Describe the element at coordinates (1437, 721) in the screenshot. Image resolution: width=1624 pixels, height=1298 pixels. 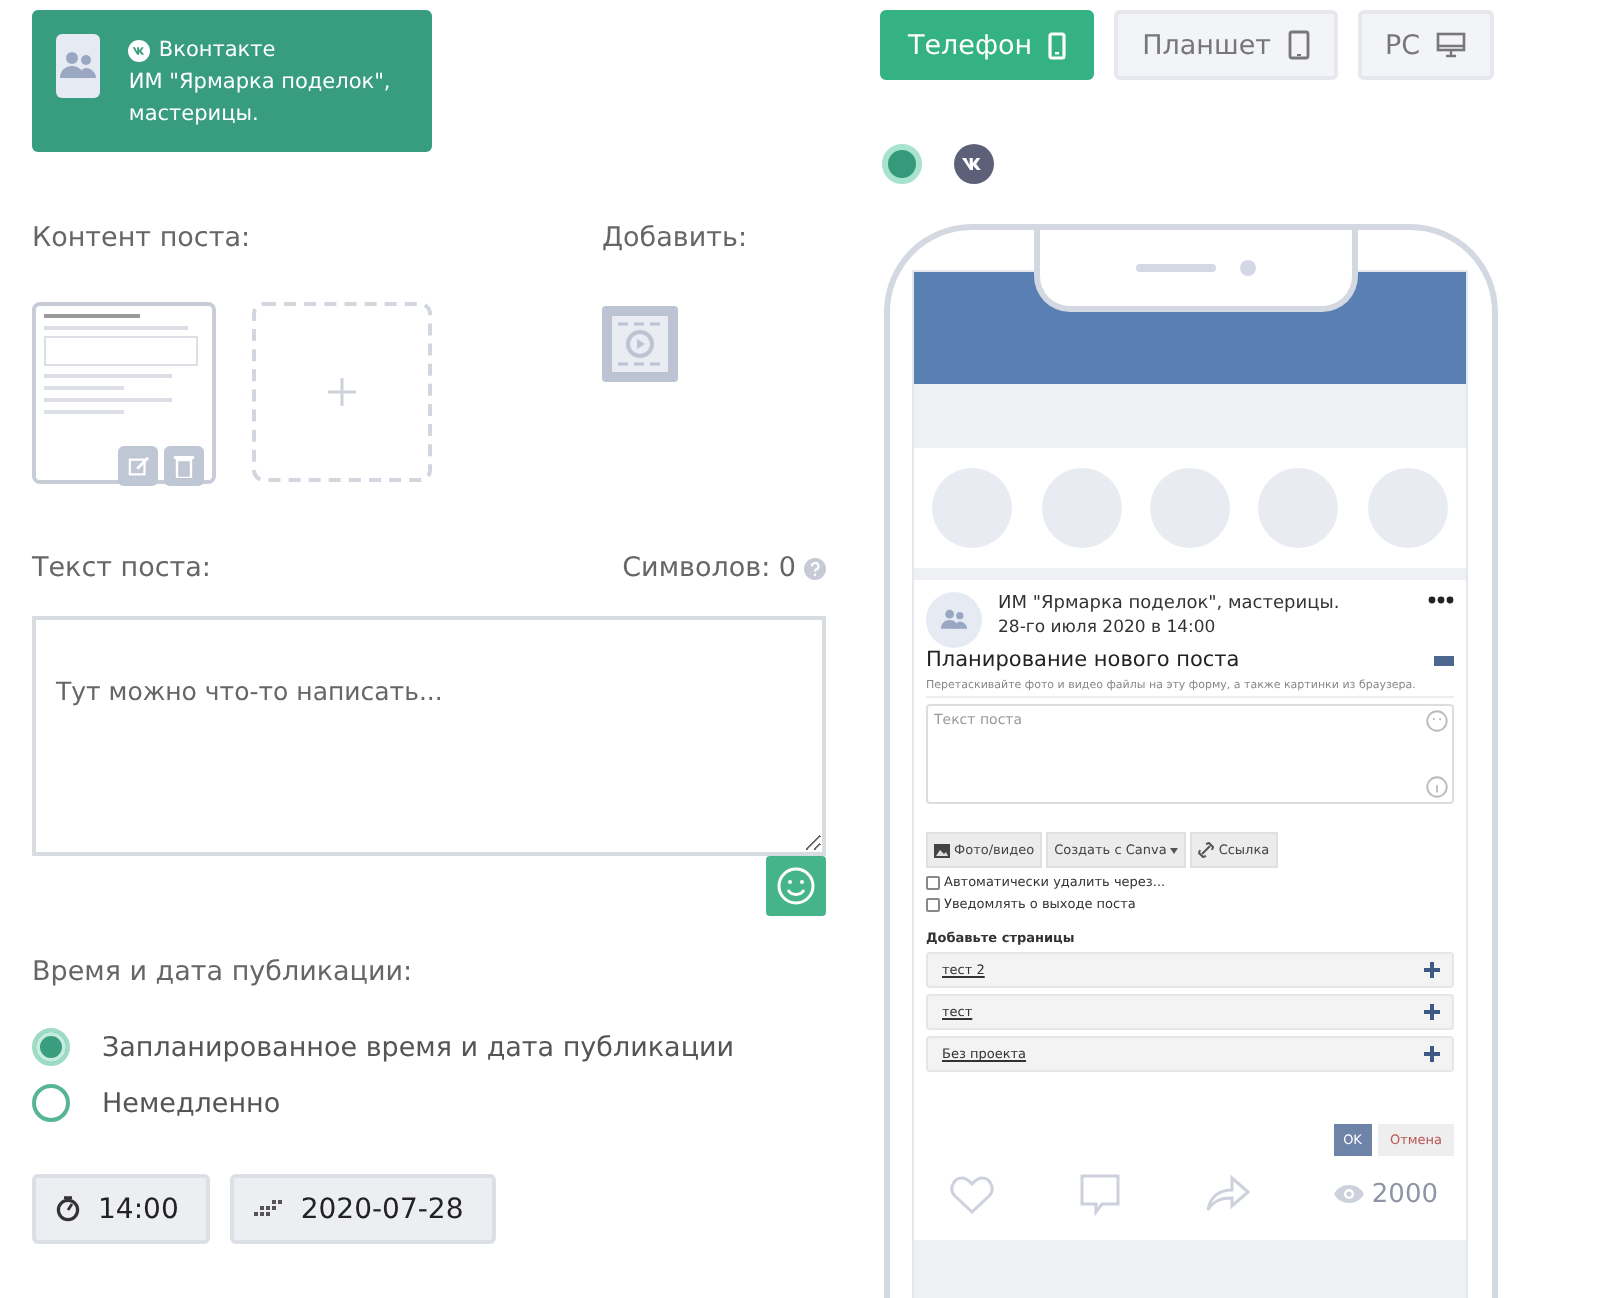
I see `smiley-icon` at that location.